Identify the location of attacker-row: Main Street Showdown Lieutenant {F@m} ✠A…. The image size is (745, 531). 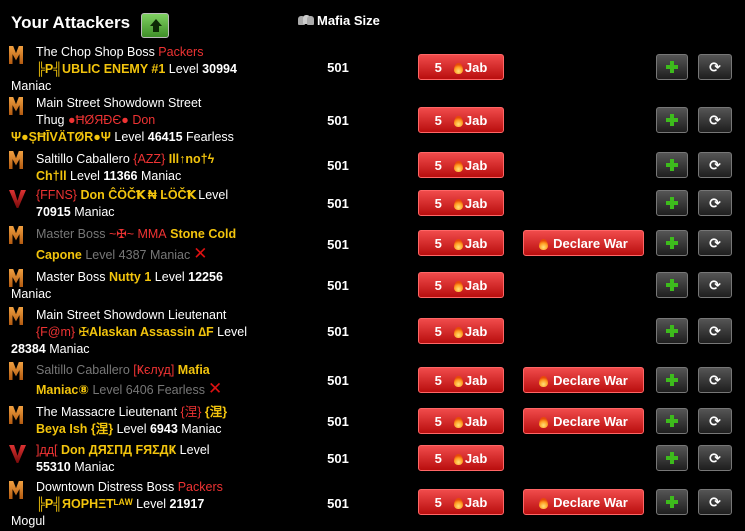
(372, 333).